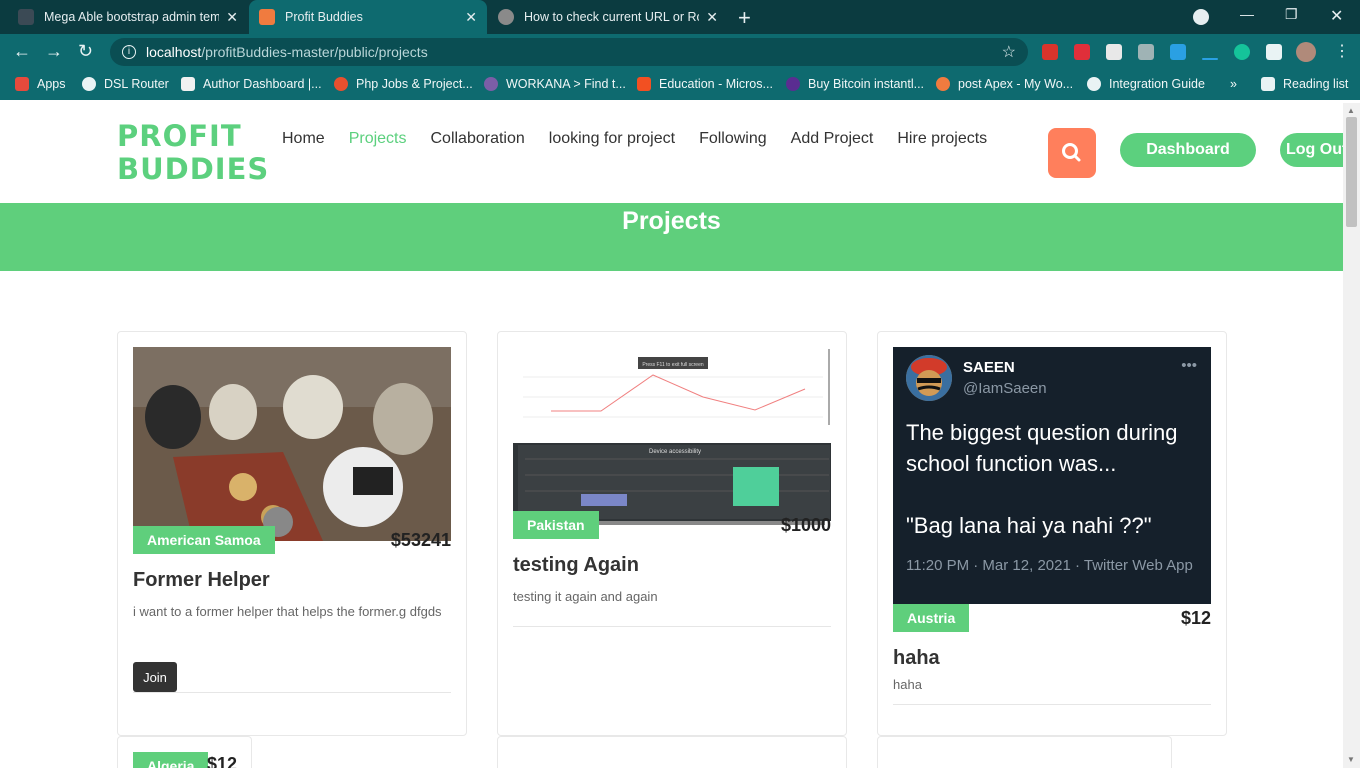 Image resolution: width=1360 pixels, height=768 pixels. What do you see at coordinates (1157, 84) in the screenshot?
I see `bookmark-label: Integration Guide` at bounding box center [1157, 84].